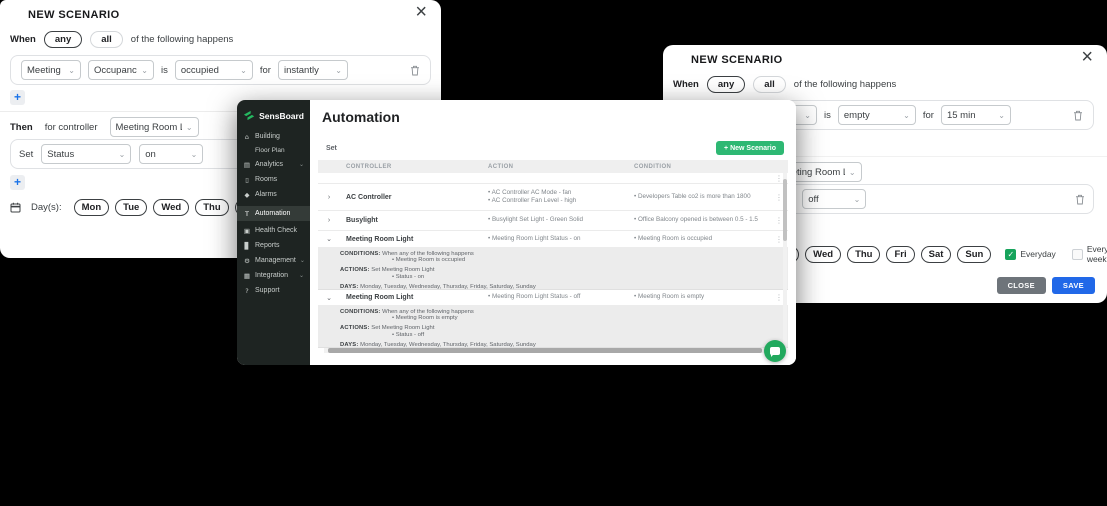 The height and width of the screenshot is (506, 1107). I want to click on sidebar-item-reports: ▊ Reports, so click(273, 245).